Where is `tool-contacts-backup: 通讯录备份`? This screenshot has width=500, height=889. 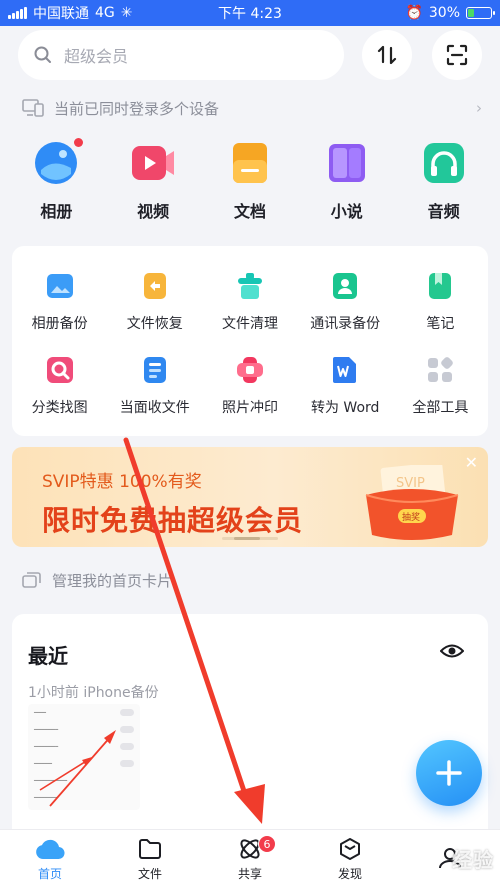 tool-contacts-backup: 通讯录备份 is located at coordinates (345, 302).